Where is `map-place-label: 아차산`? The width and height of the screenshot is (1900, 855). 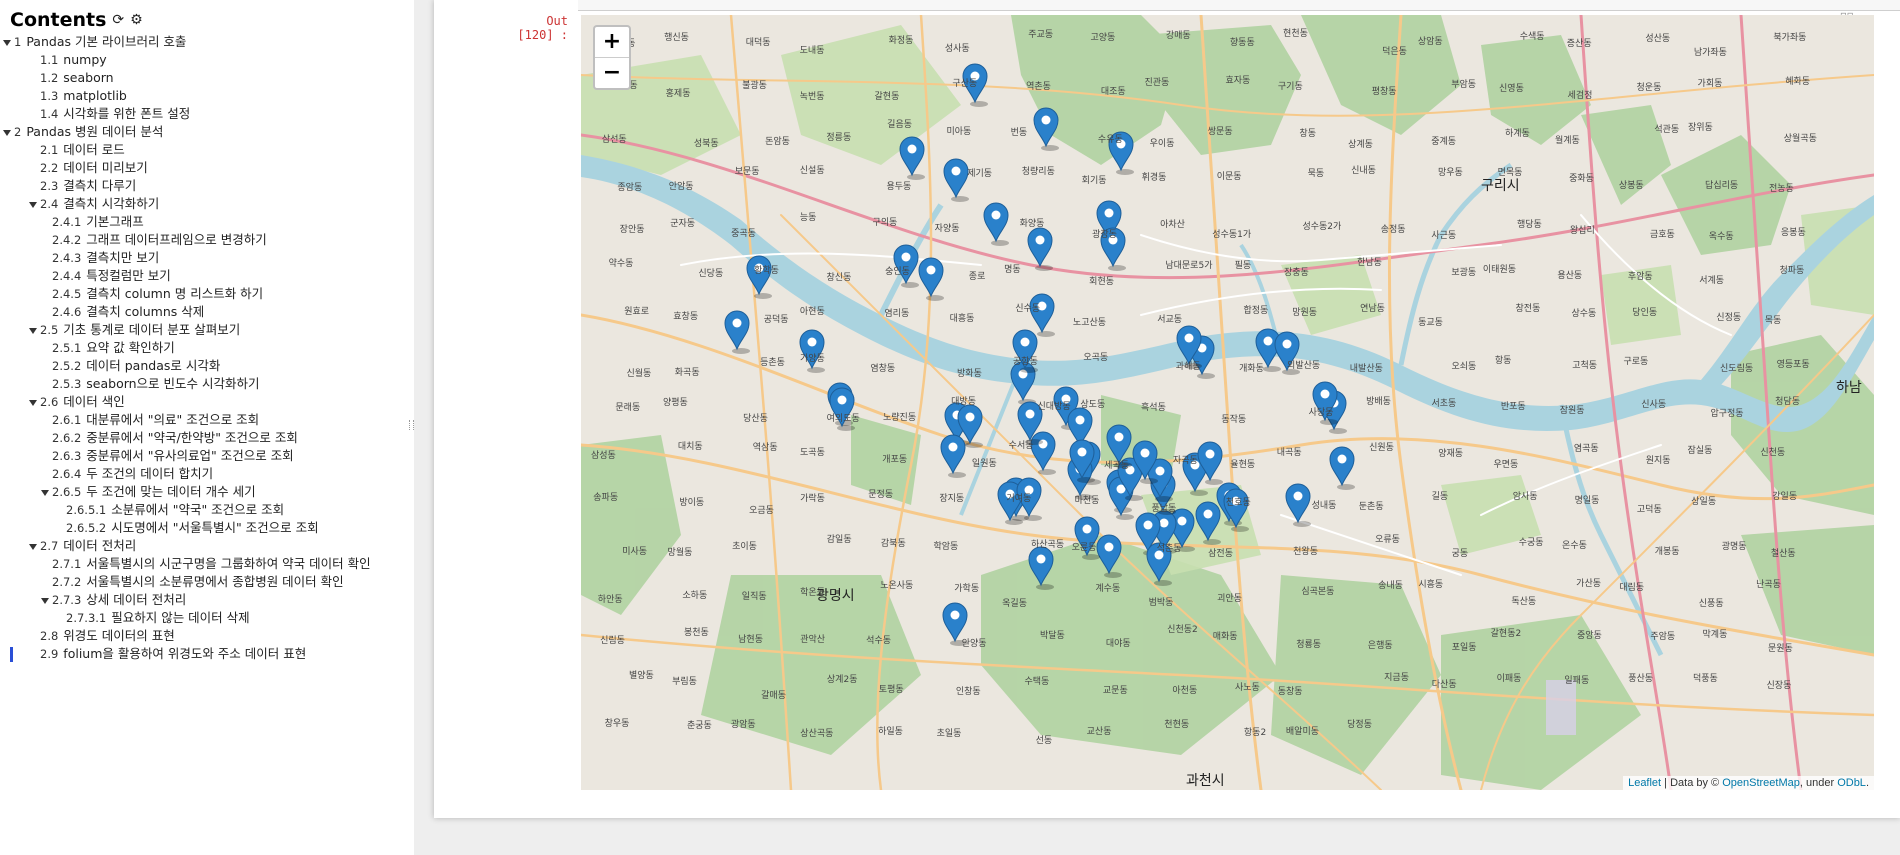 map-place-label: 아차산 is located at coordinates (1172, 225).